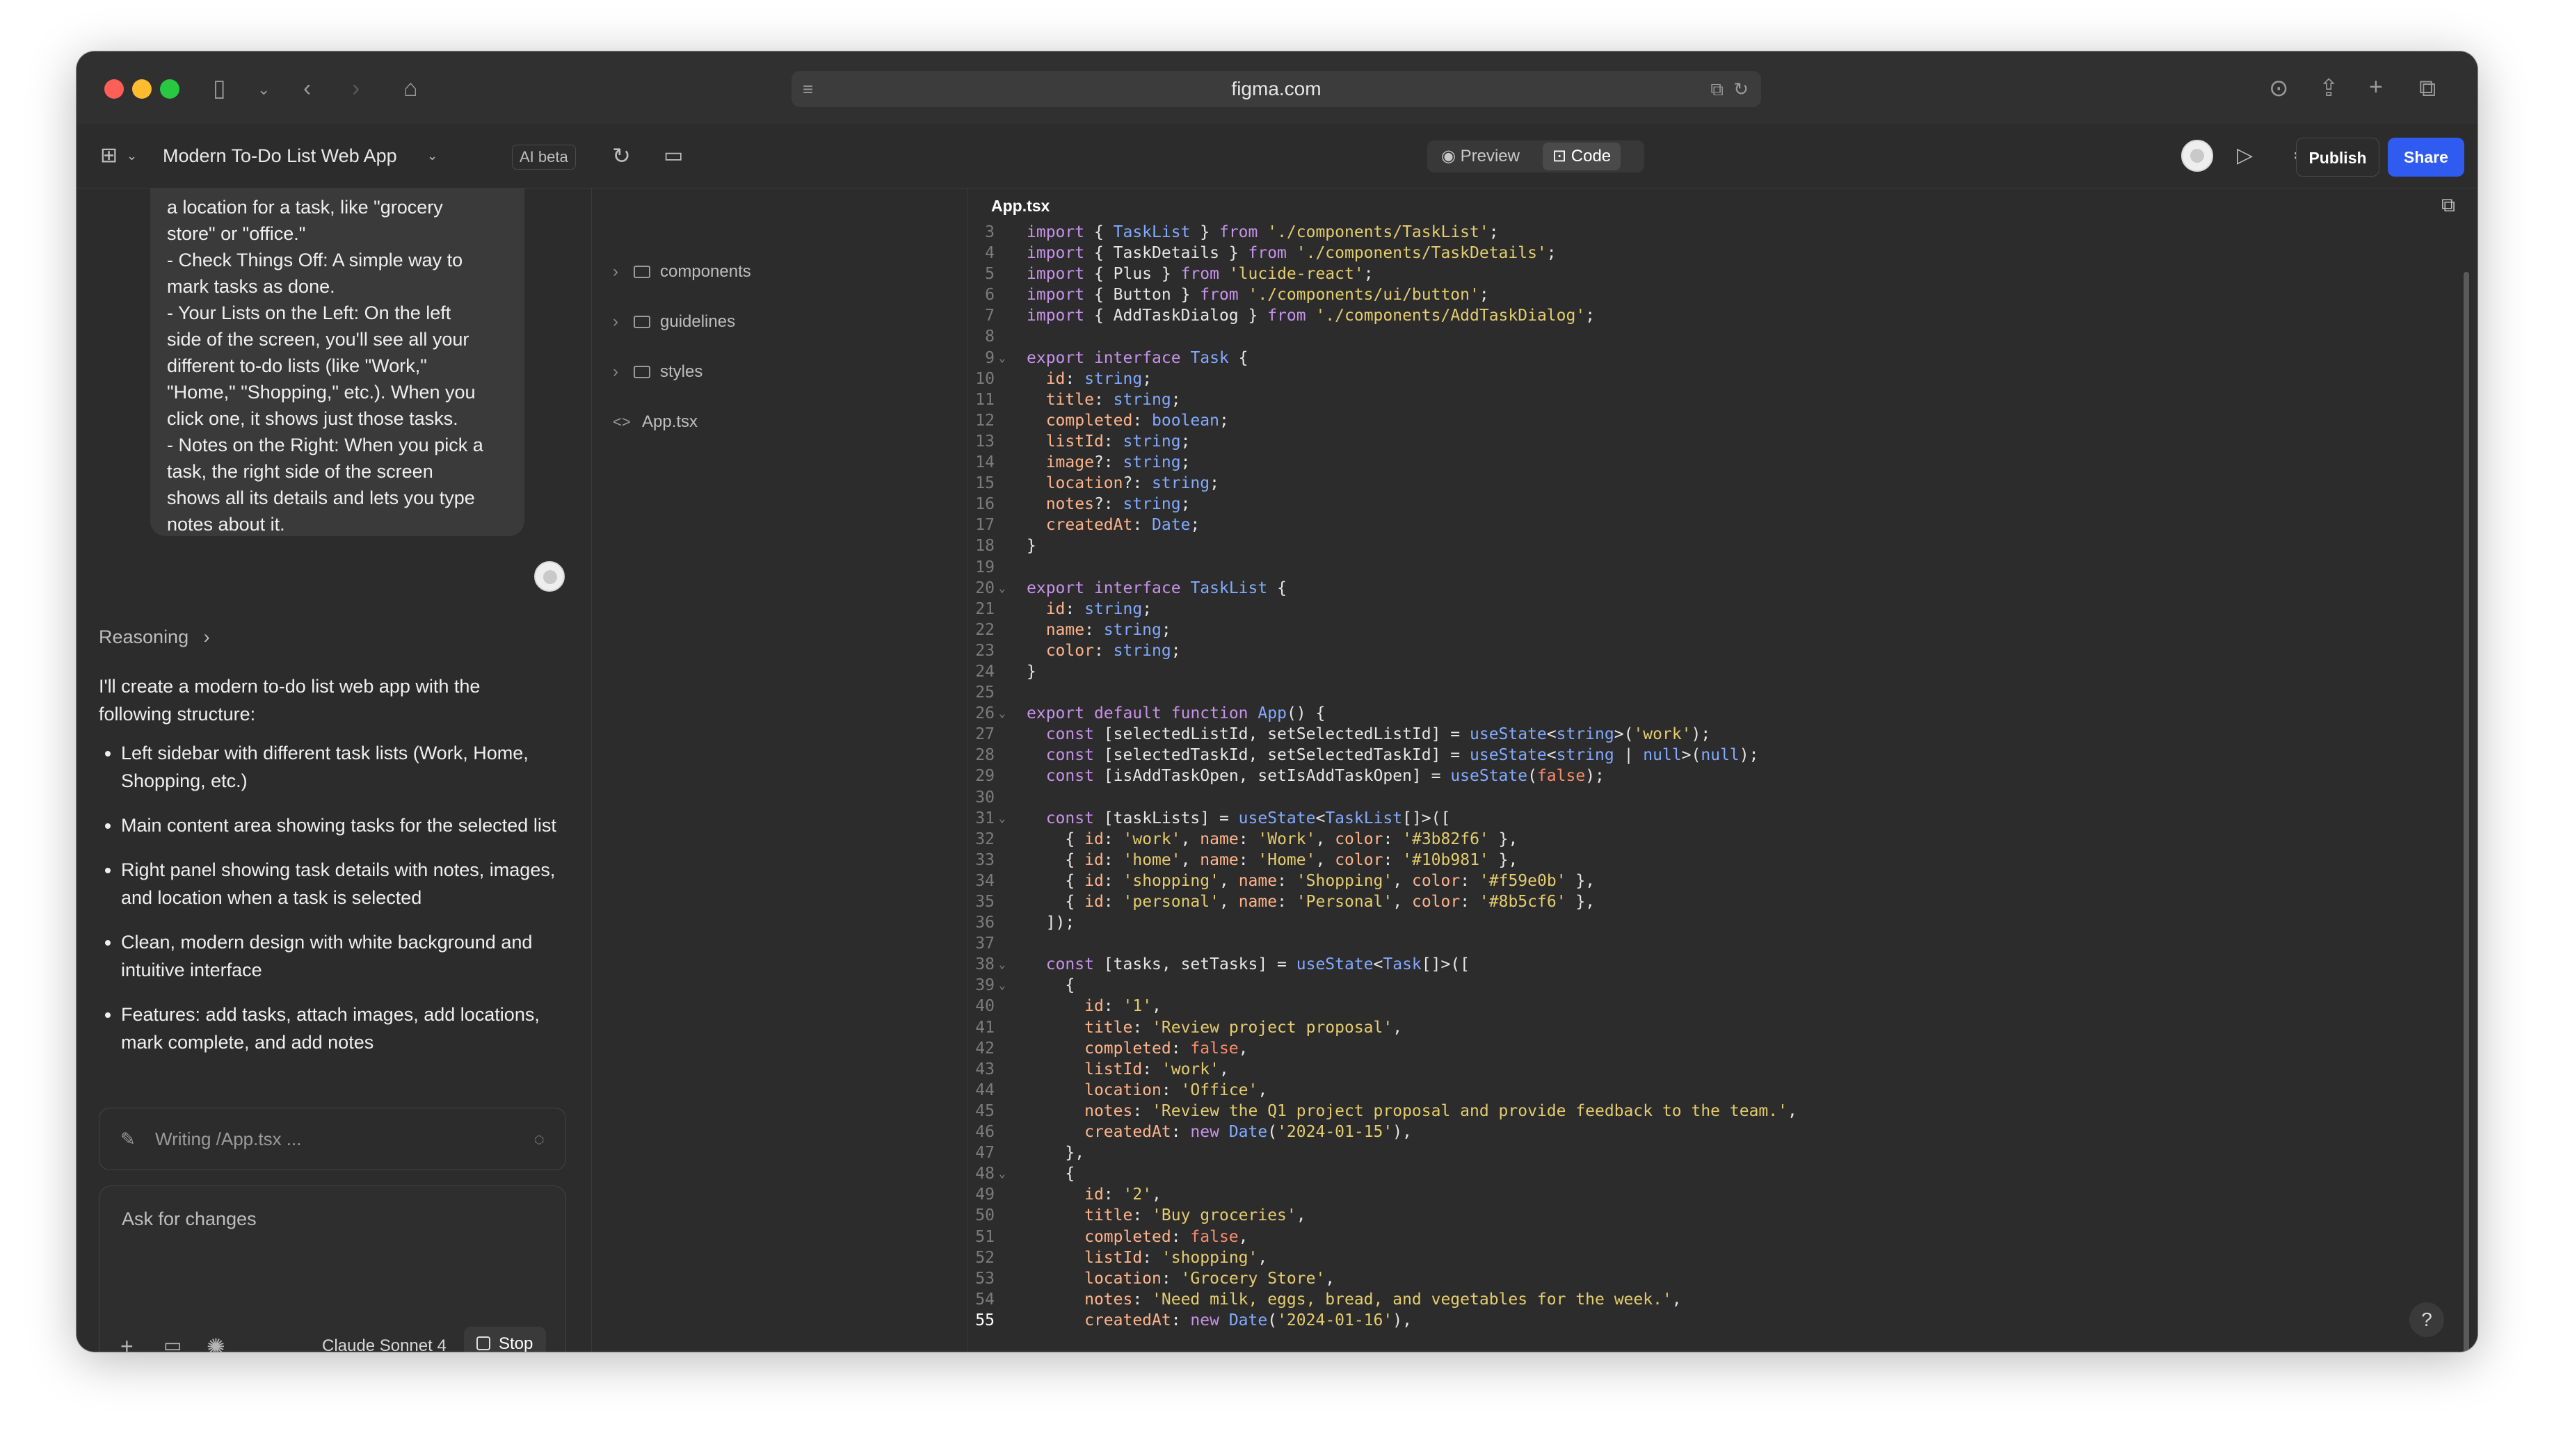  What do you see at coordinates (169, 89) in the screenshot?
I see `zoom-window-button` at bounding box center [169, 89].